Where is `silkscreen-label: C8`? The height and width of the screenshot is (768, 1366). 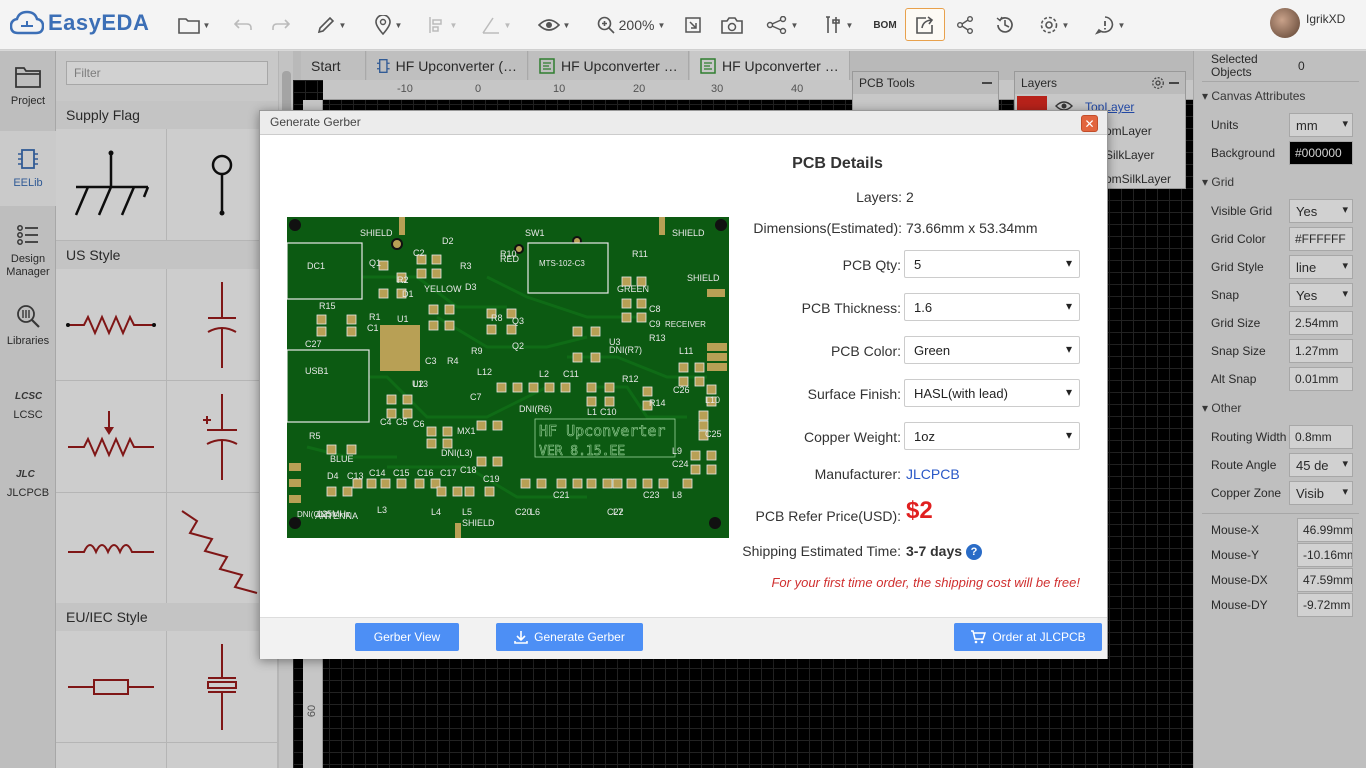 silkscreen-label: C8 is located at coordinates (655, 309).